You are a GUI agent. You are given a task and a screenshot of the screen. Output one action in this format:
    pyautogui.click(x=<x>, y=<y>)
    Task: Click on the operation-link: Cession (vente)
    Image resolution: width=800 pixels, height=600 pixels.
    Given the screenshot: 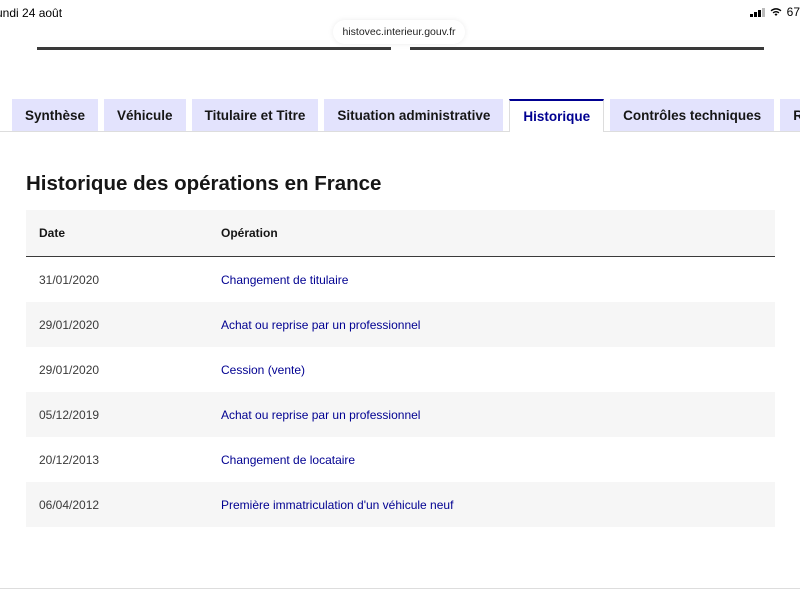 What is the action you would take?
    pyautogui.click(x=263, y=370)
    